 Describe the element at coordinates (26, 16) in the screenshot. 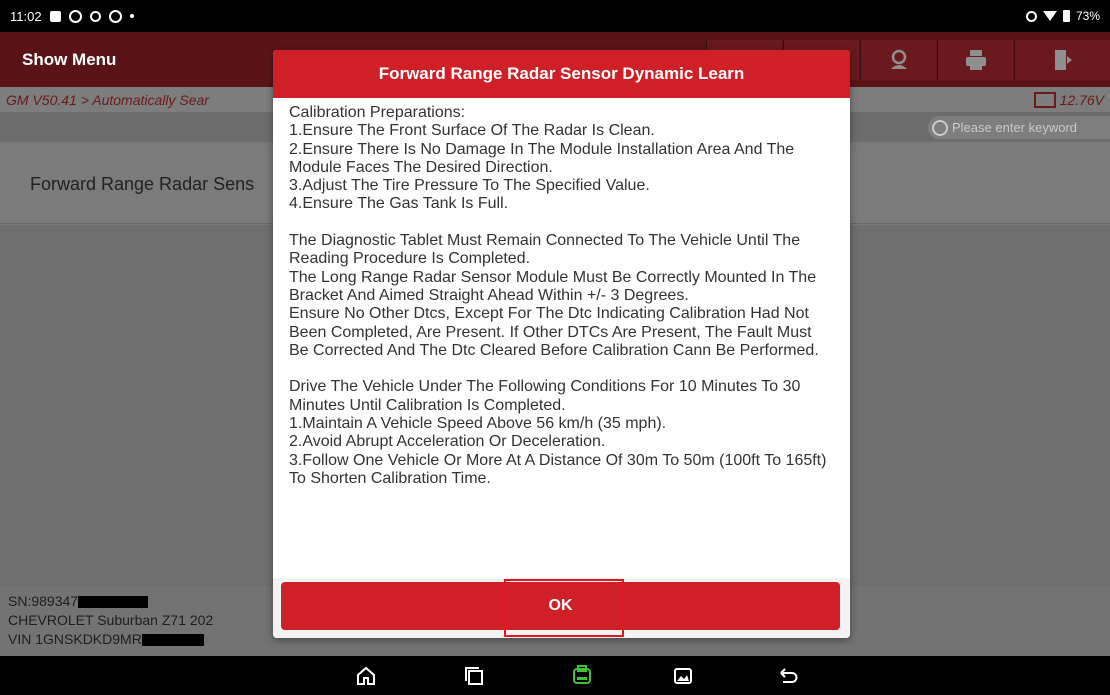

I see `status-time: 11:02` at that location.